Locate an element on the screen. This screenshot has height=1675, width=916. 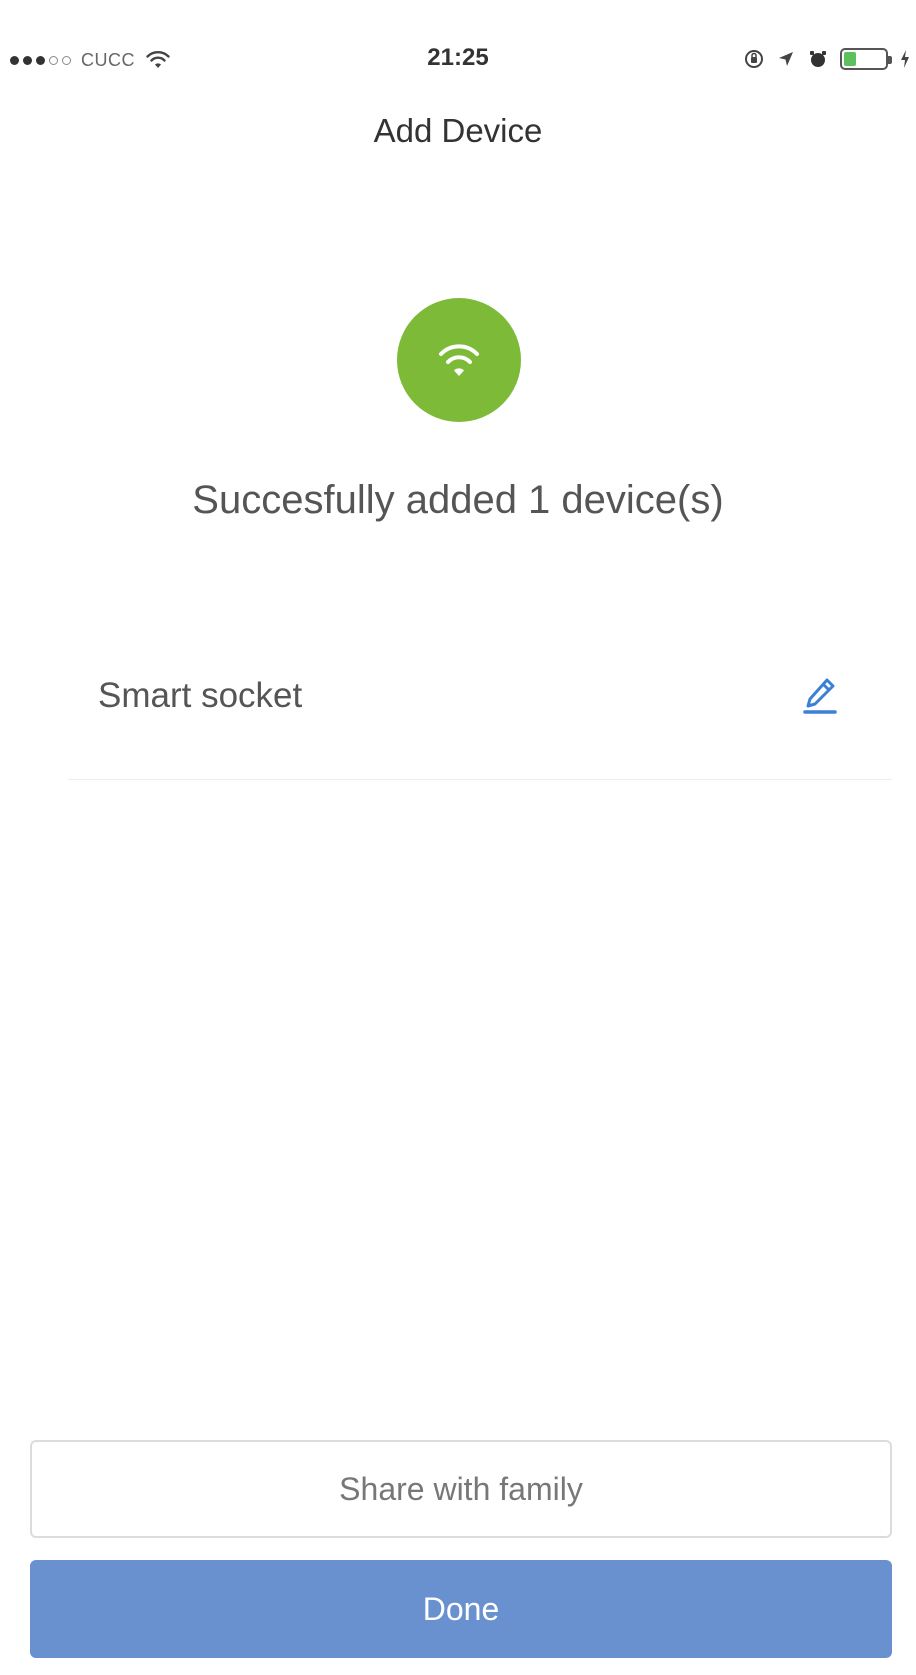
location-arrow-icon is located at coordinates (786, 59).